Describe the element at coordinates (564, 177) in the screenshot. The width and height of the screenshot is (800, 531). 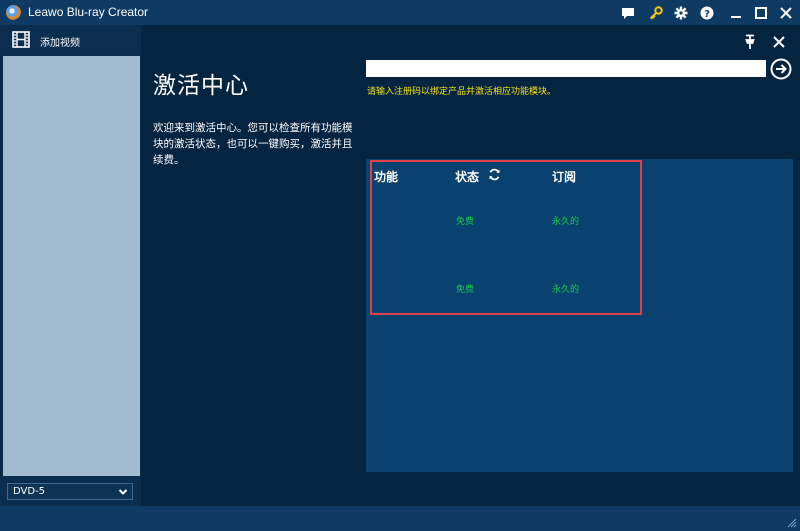
I see `column-header-subscription: 订阅` at that location.